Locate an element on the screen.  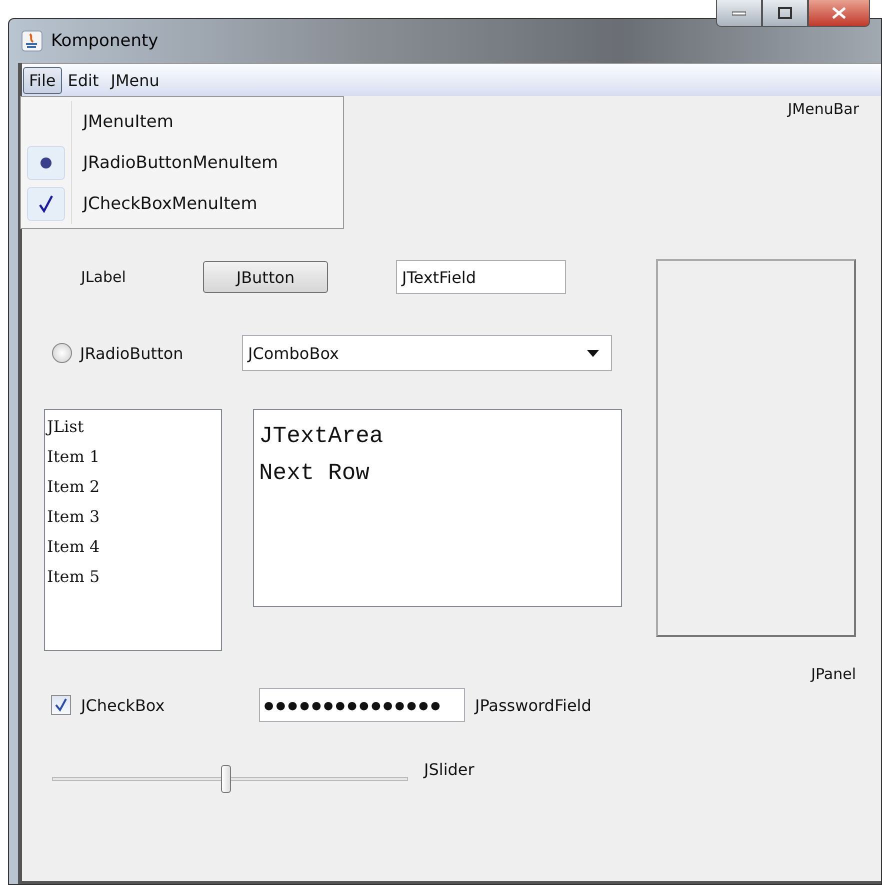
radio-button is located at coordinates (62, 353).